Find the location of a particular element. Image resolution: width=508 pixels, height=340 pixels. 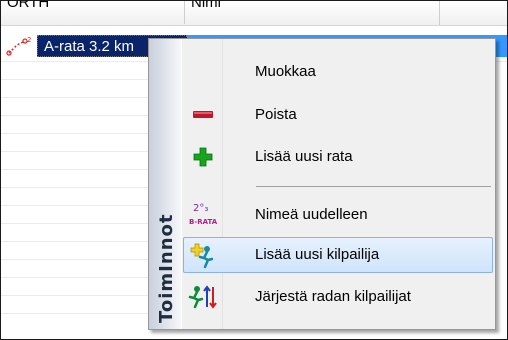

menu-item-lisaa-uusi-rata: Lisää uusi rata is located at coordinates (338, 157).